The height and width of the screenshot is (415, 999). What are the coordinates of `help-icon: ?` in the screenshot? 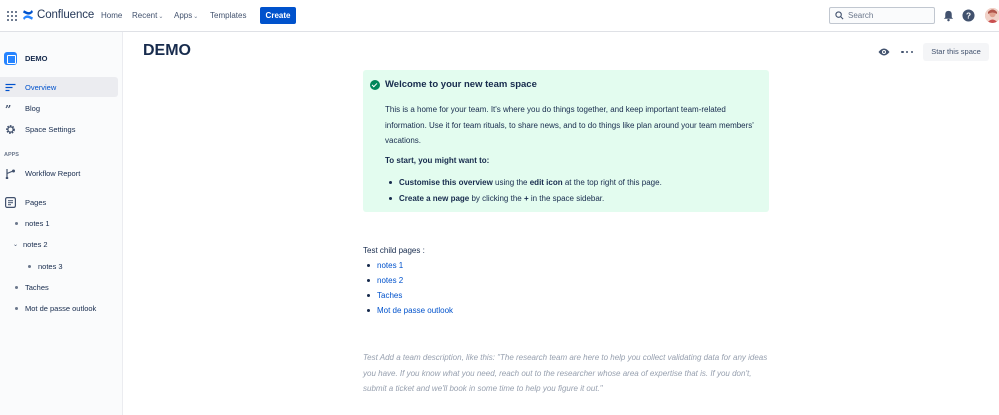 It's located at (968, 15).